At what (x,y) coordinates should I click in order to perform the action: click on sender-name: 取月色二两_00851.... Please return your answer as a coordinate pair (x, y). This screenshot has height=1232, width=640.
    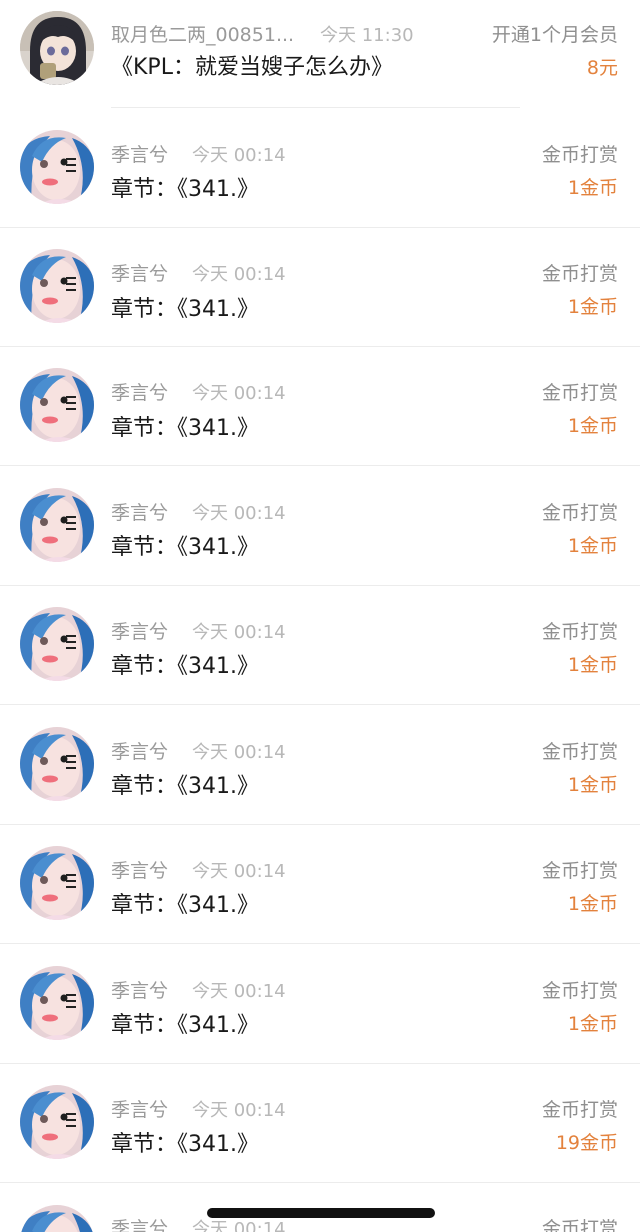
    Looking at the image, I should click on (203, 35).